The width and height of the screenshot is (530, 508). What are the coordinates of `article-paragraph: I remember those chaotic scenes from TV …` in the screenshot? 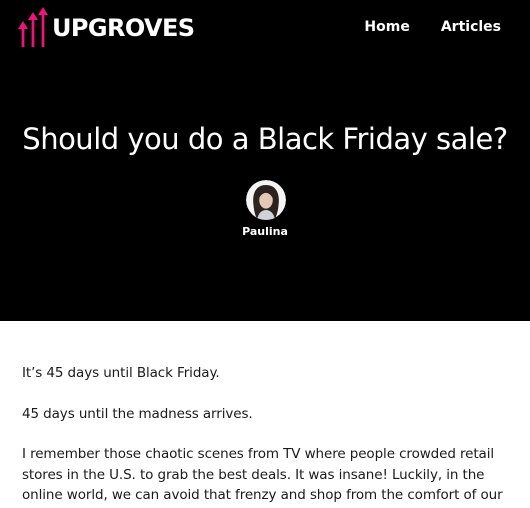 It's located at (262, 474).